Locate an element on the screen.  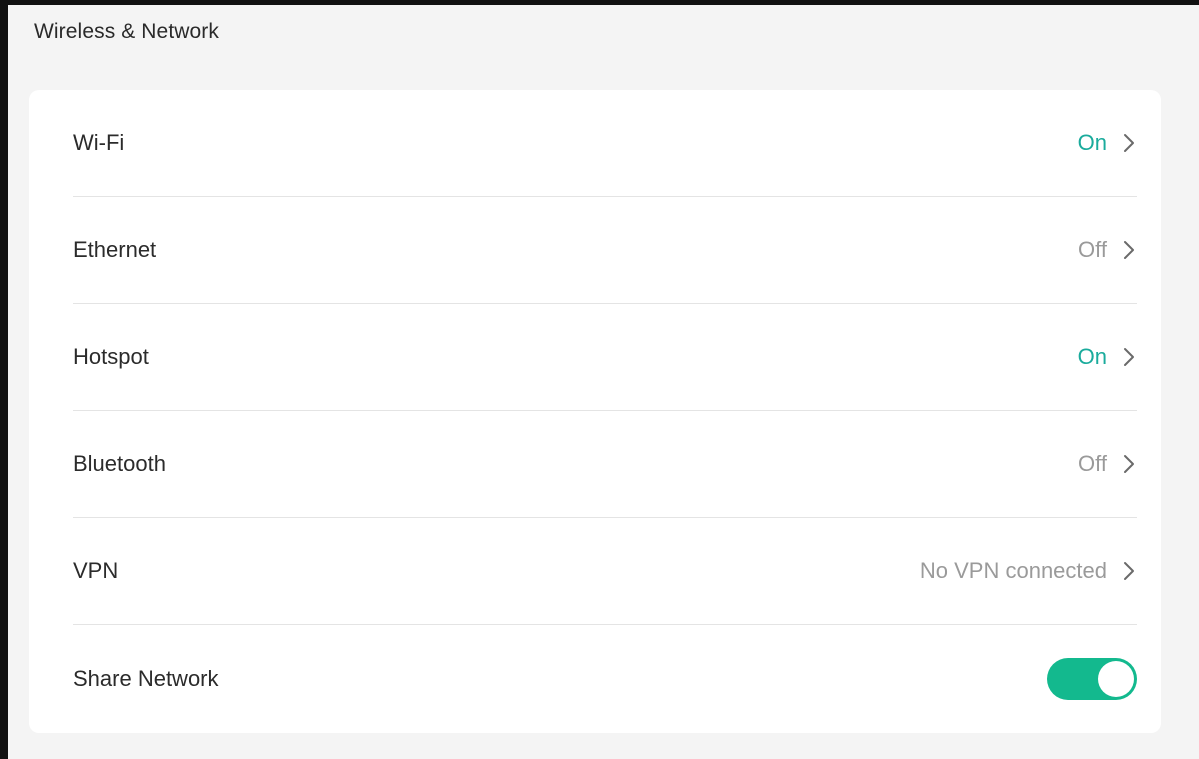
vpn-label: VPN is located at coordinates (96, 570).